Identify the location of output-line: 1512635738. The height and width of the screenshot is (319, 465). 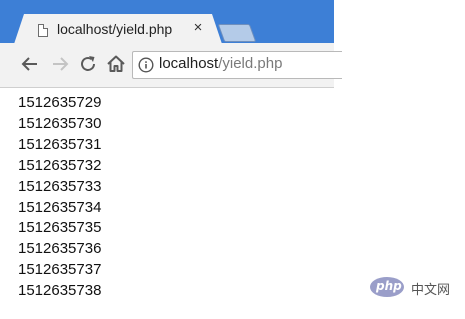
(60, 291).